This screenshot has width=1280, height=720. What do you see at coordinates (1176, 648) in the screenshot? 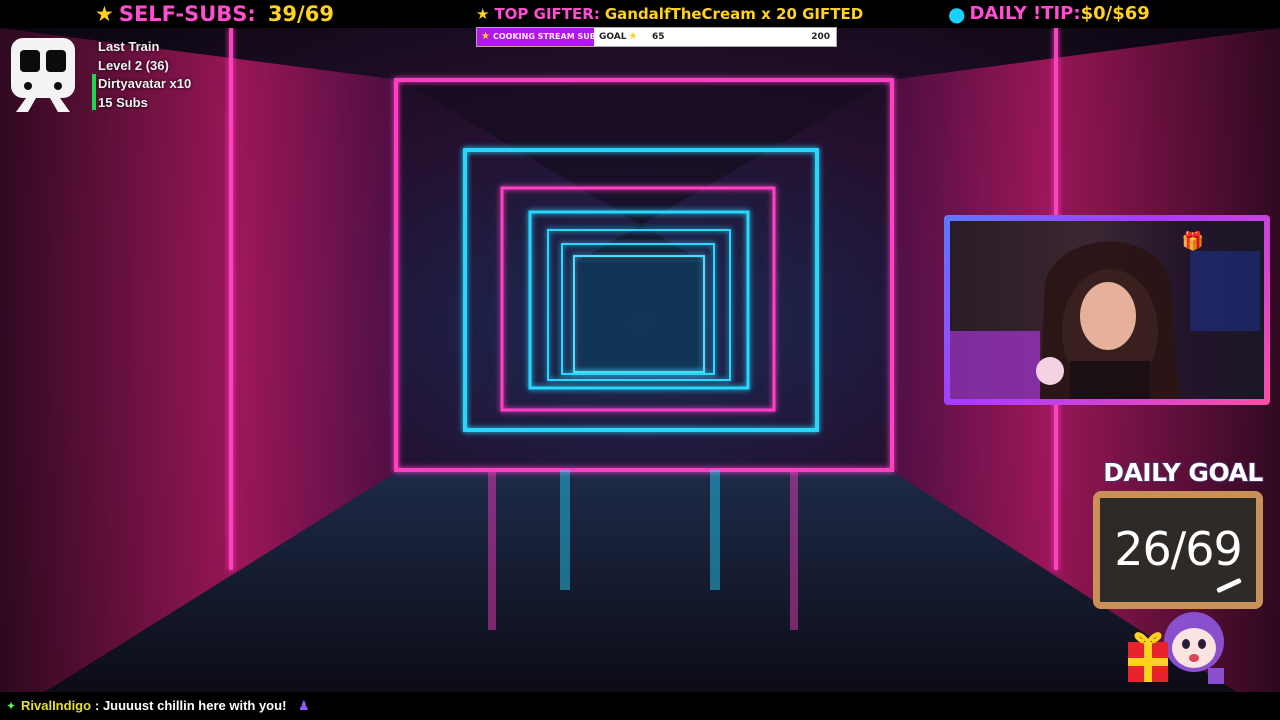
I see `mascot-with-gift` at bounding box center [1176, 648].